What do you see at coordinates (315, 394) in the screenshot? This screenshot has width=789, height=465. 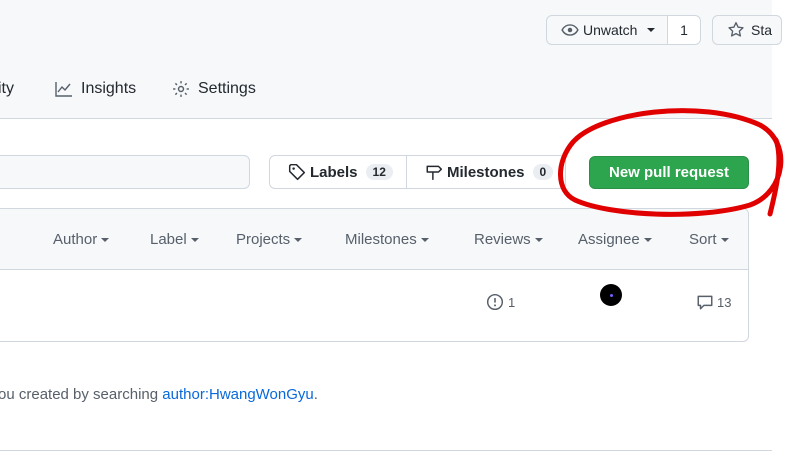 I see `search-hint-suffix: .` at bounding box center [315, 394].